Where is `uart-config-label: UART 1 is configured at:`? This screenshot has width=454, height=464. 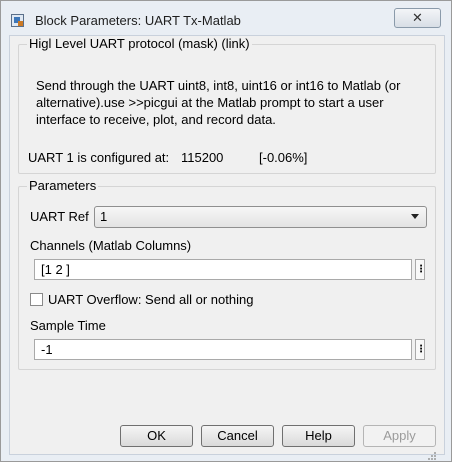 uart-config-label: UART 1 is configured at: is located at coordinates (99, 157).